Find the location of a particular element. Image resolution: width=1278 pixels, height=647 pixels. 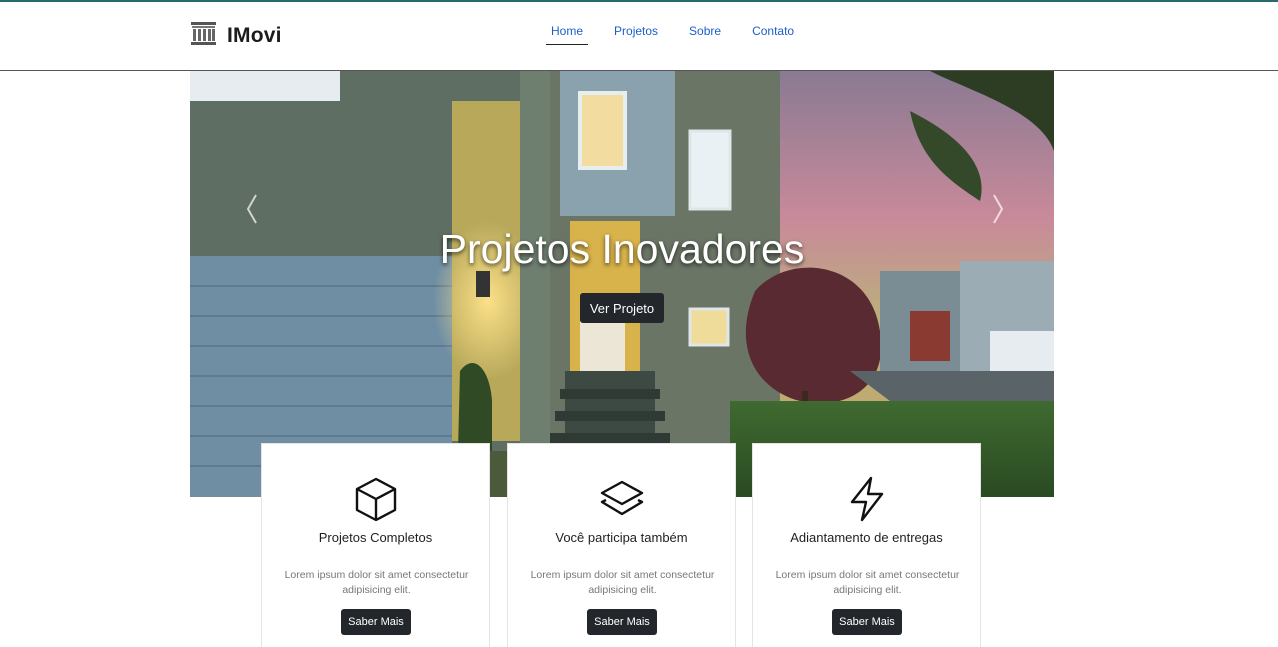

layers-icon is located at coordinates (621, 499).